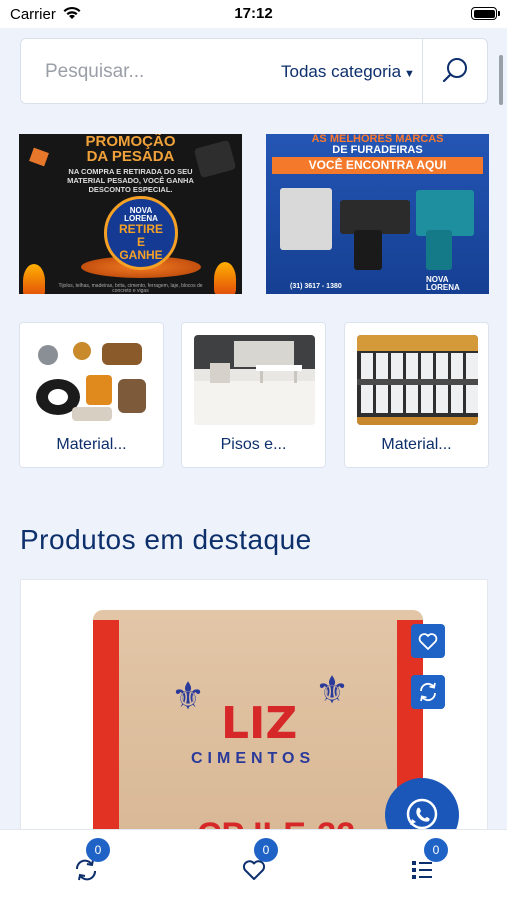 The width and height of the screenshot is (507, 900). I want to click on compare-icon, so click(428, 692).